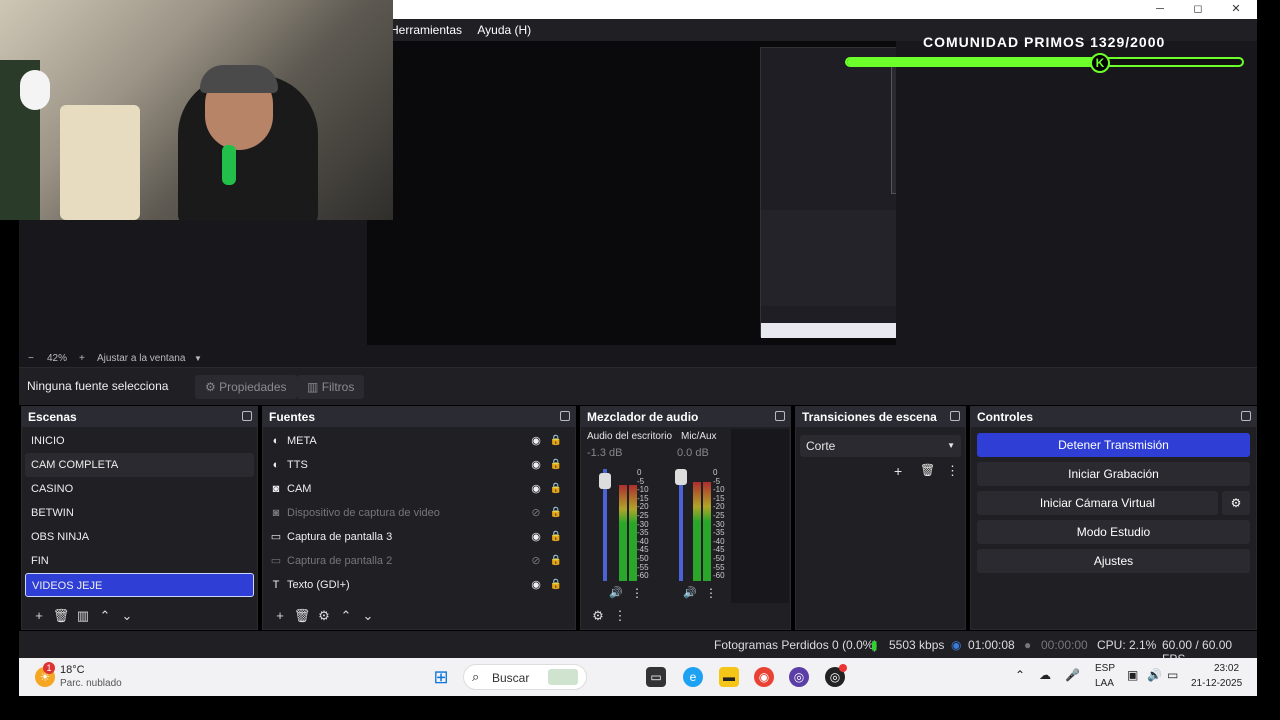  What do you see at coordinates (1198, 9) in the screenshot?
I see `maximize-button: ◻` at bounding box center [1198, 9].